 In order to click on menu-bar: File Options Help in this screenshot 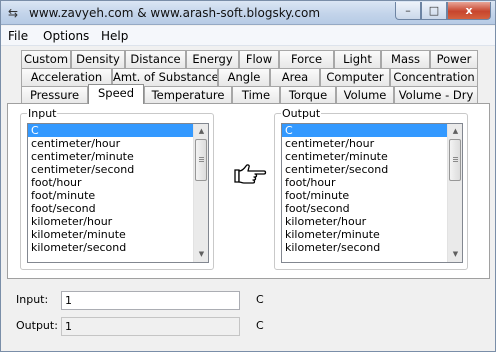, I will do `click(248, 36)`.